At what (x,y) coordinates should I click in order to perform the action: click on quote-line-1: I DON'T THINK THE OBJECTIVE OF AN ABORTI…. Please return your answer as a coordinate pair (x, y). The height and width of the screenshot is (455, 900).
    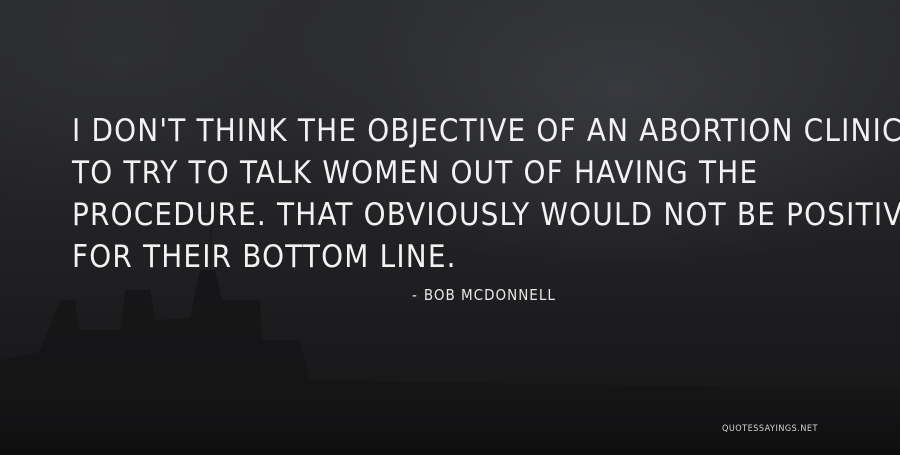
    Looking at the image, I should click on (486, 131).